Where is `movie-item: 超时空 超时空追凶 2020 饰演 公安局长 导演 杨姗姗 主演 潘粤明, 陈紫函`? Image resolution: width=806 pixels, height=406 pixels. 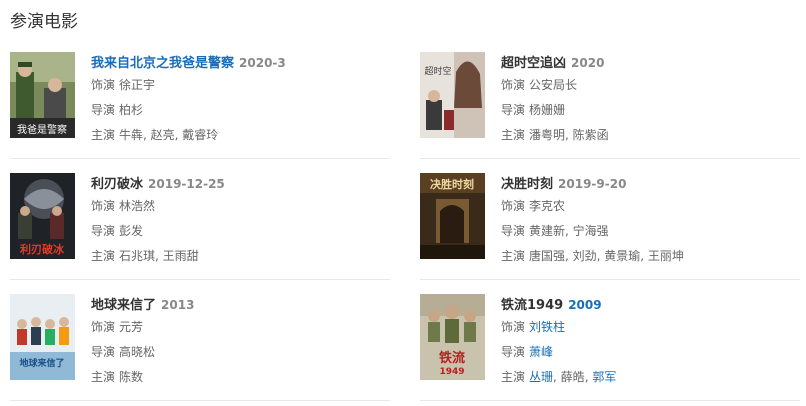
movie-item: 超时空 超时空追凶 2020 饰演 公安局长 导演 杨姗姗 主演 潘粤明, 陈紫函 is located at coordinates (613, 102).